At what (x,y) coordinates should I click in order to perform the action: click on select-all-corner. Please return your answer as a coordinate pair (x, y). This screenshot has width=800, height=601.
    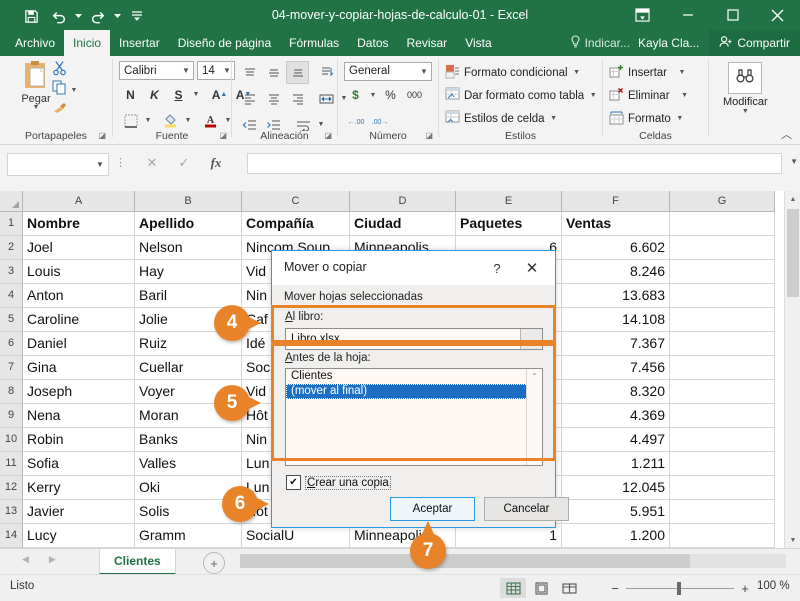
    Looking at the image, I should click on (11, 201).